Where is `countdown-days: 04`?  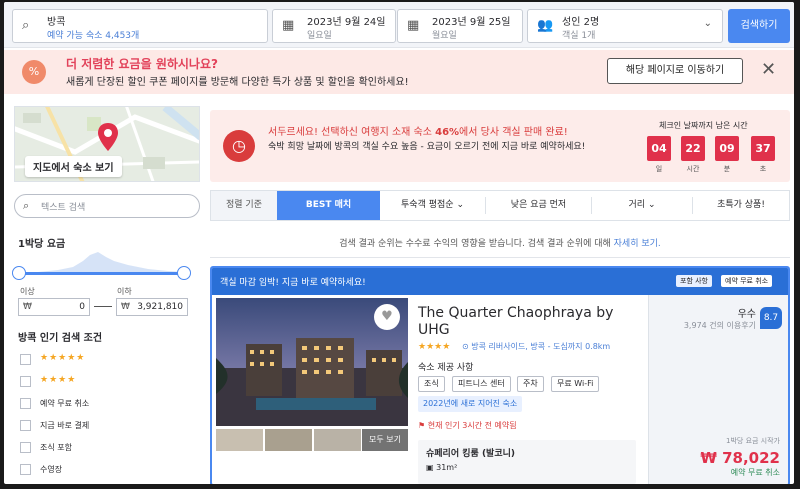
countdown-days: 04 is located at coordinates (659, 148).